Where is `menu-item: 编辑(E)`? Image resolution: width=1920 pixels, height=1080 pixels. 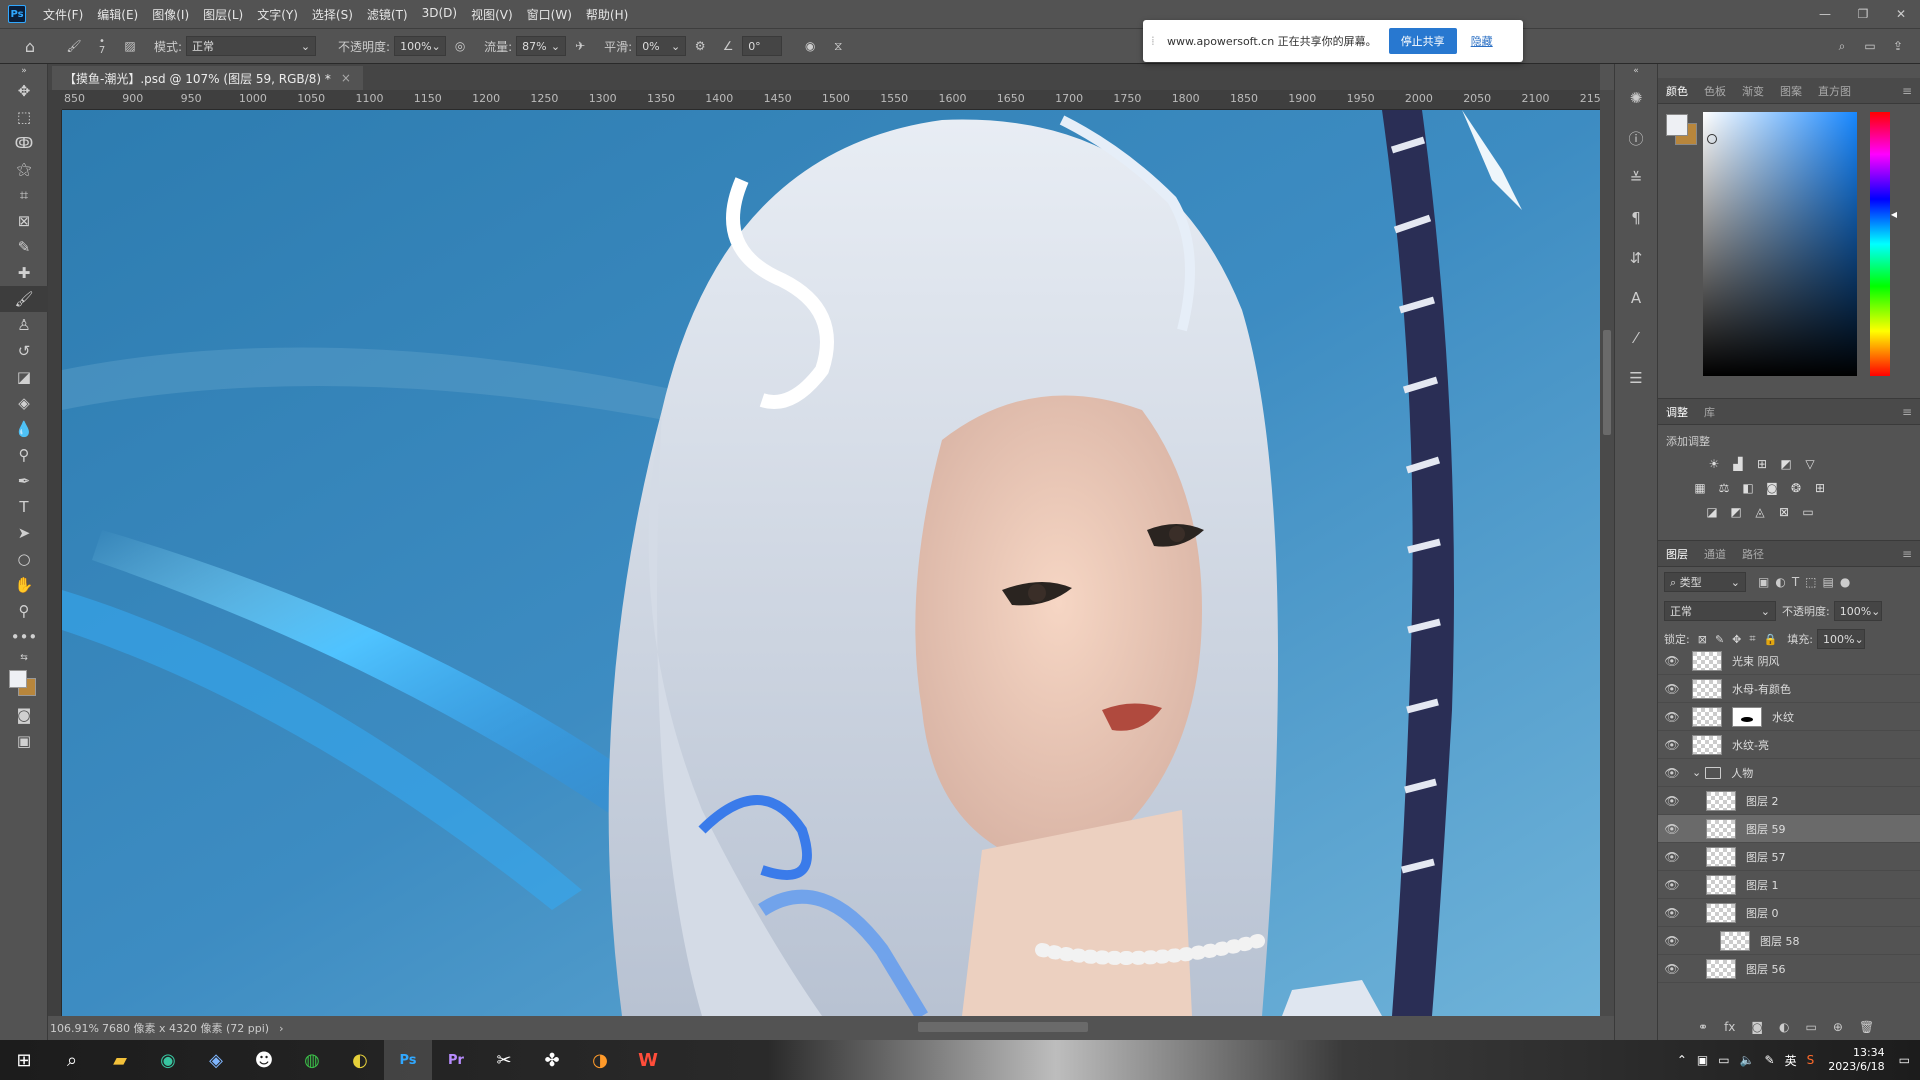
menu-item: 编辑(E) is located at coordinates (117, 14).